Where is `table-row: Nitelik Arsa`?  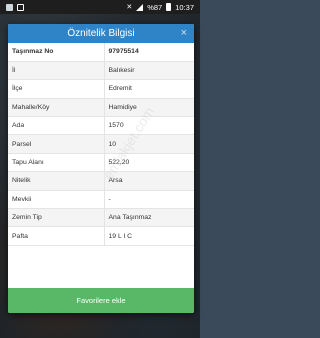
table-row: Nitelik Arsa is located at coordinates (101, 181).